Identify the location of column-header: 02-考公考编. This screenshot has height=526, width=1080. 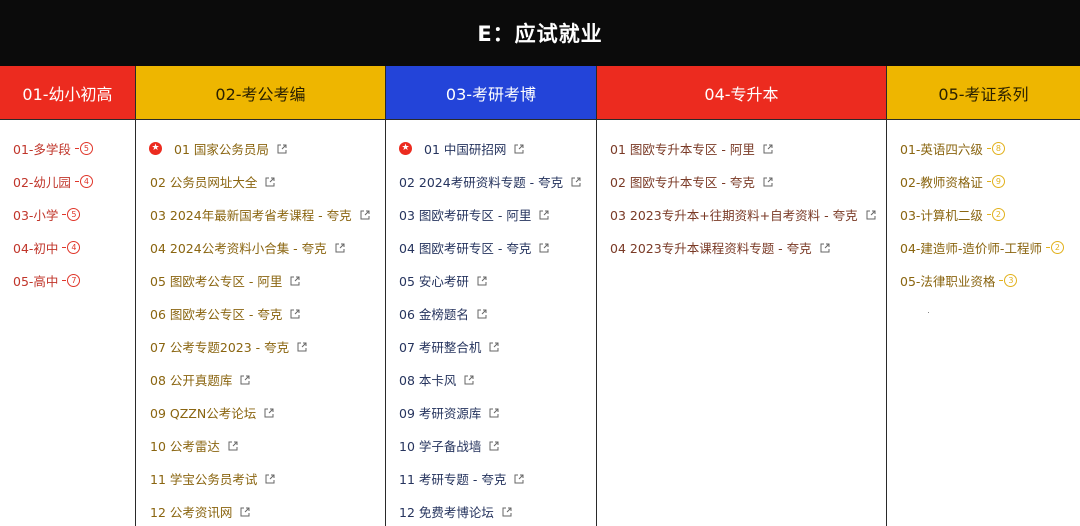
(260, 93).